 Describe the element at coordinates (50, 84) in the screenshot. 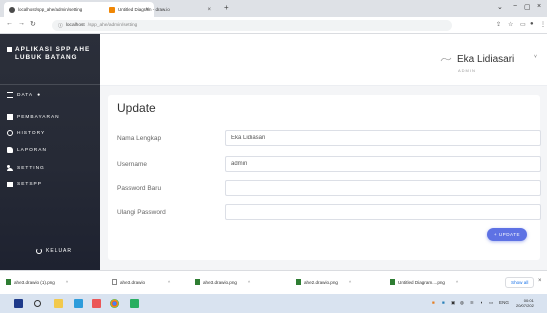

I see `sidebar-divider` at that location.